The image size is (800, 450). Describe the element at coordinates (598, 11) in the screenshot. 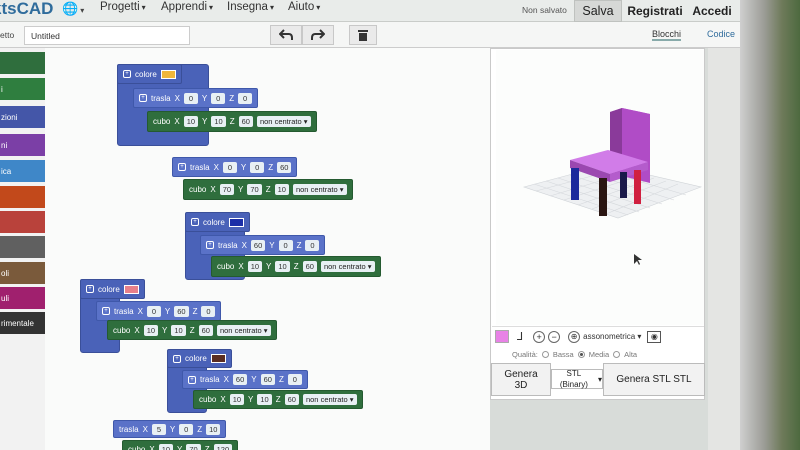

I see `save-button: Salva` at that location.